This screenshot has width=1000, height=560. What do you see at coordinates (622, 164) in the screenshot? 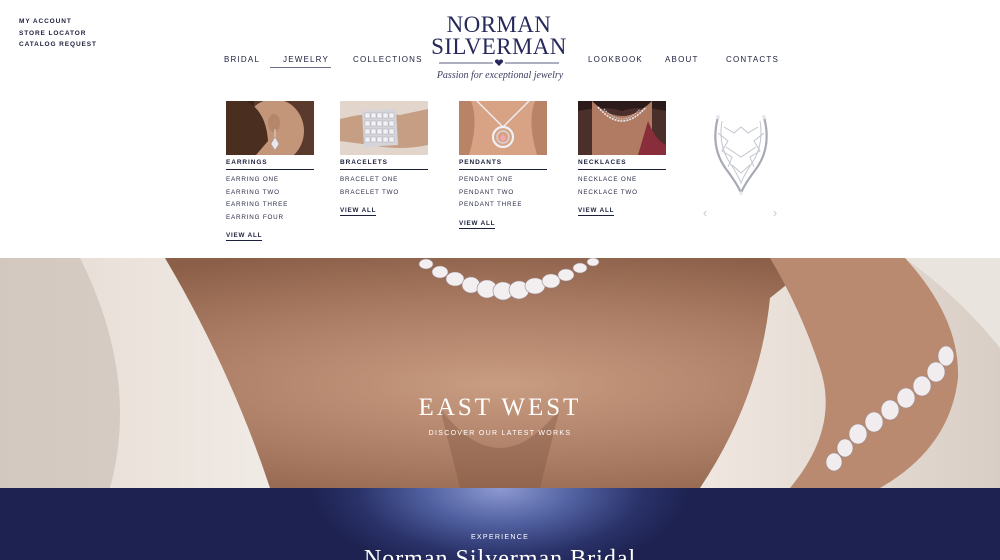
I see `necklaces-heading: NECKLACES` at bounding box center [622, 164].